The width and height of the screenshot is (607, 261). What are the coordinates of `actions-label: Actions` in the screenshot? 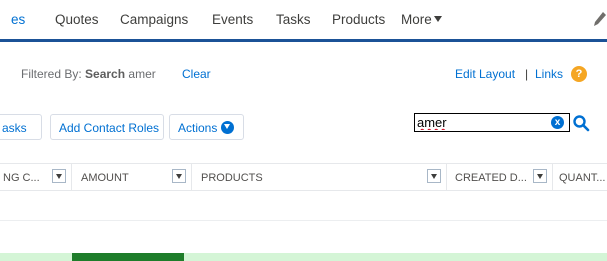 It's located at (198, 128).